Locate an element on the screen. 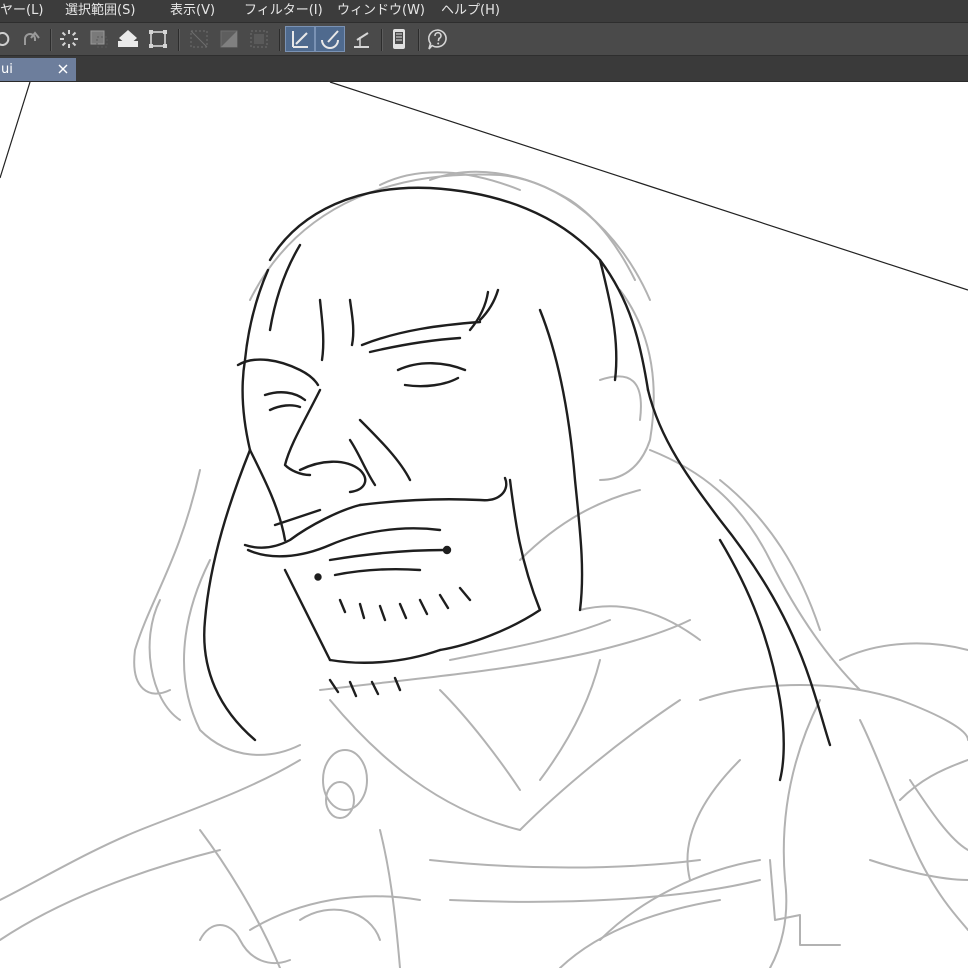 This screenshot has width=968, height=968. clear-selection-icon is located at coordinates (69, 39).